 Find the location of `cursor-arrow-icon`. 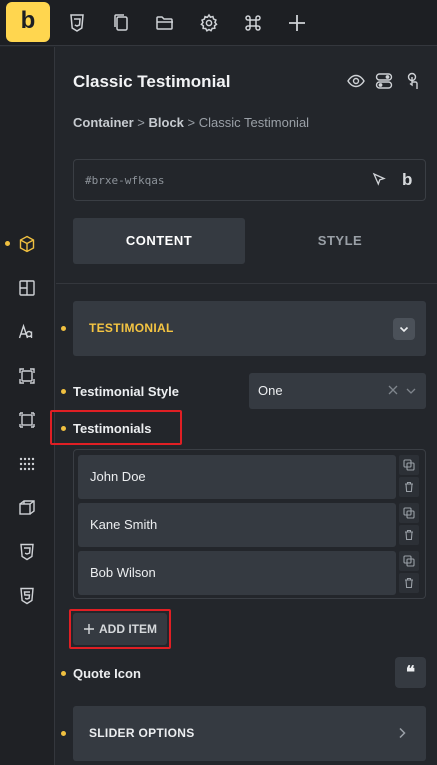

cursor-arrow-icon is located at coordinates (379, 180).